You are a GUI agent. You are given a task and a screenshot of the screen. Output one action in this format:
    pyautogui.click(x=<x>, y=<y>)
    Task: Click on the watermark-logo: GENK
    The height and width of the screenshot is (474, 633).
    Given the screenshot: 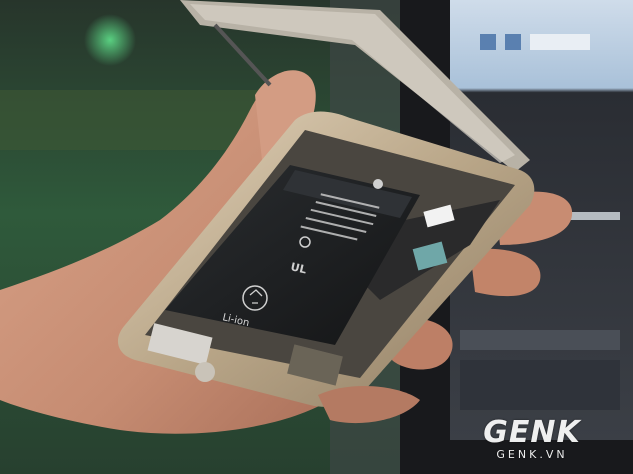 What is the action you would take?
    pyautogui.click(x=532, y=432)
    